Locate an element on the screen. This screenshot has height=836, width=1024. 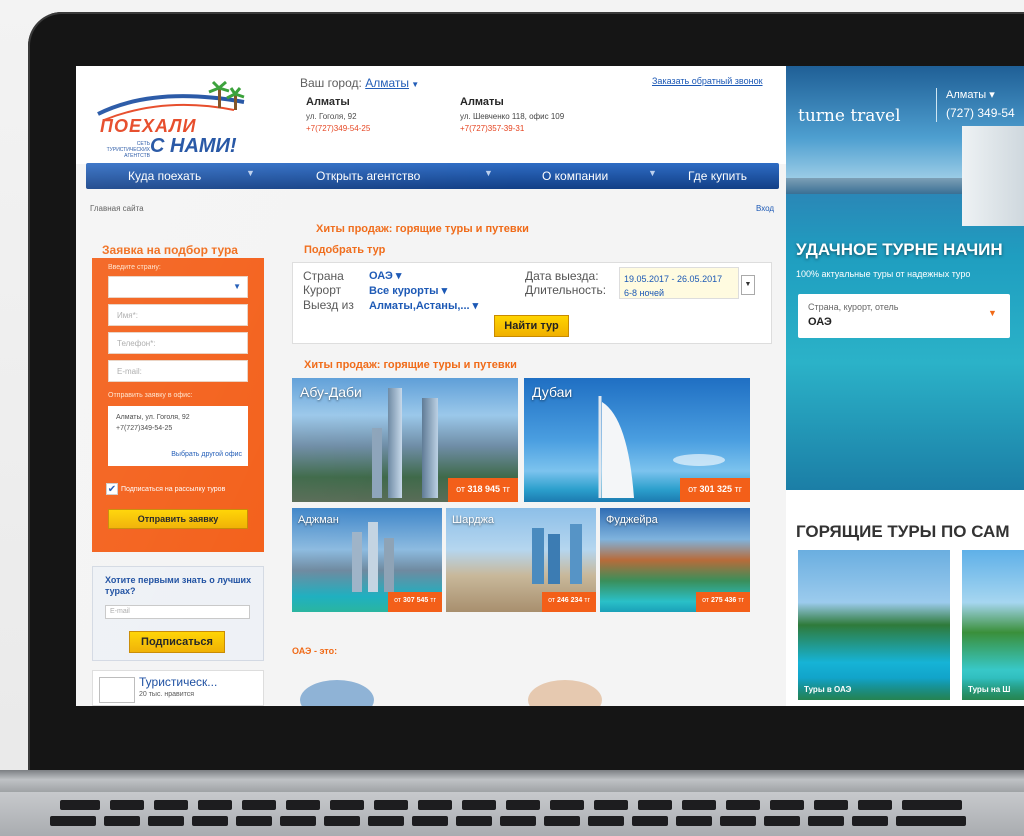
tour-name: Шарджа is located at coordinates (473, 520).